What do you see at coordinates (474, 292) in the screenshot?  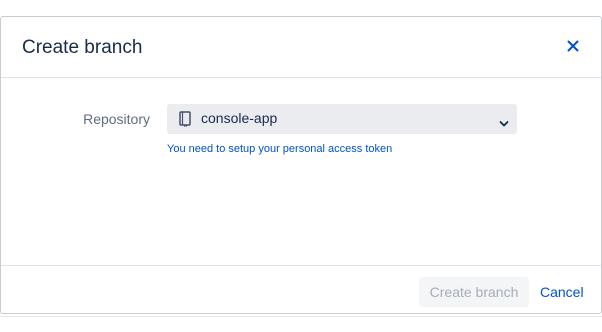 I see `create-branch-button: Create branch` at bounding box center [474, 292].